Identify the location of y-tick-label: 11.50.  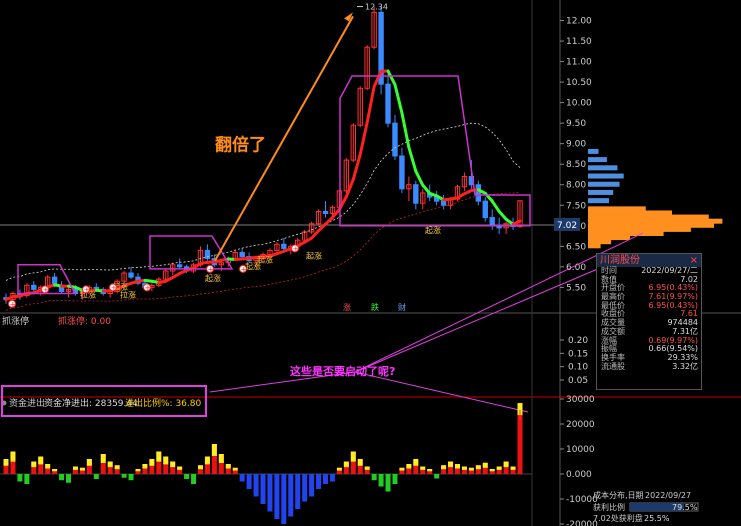
(579, 42).